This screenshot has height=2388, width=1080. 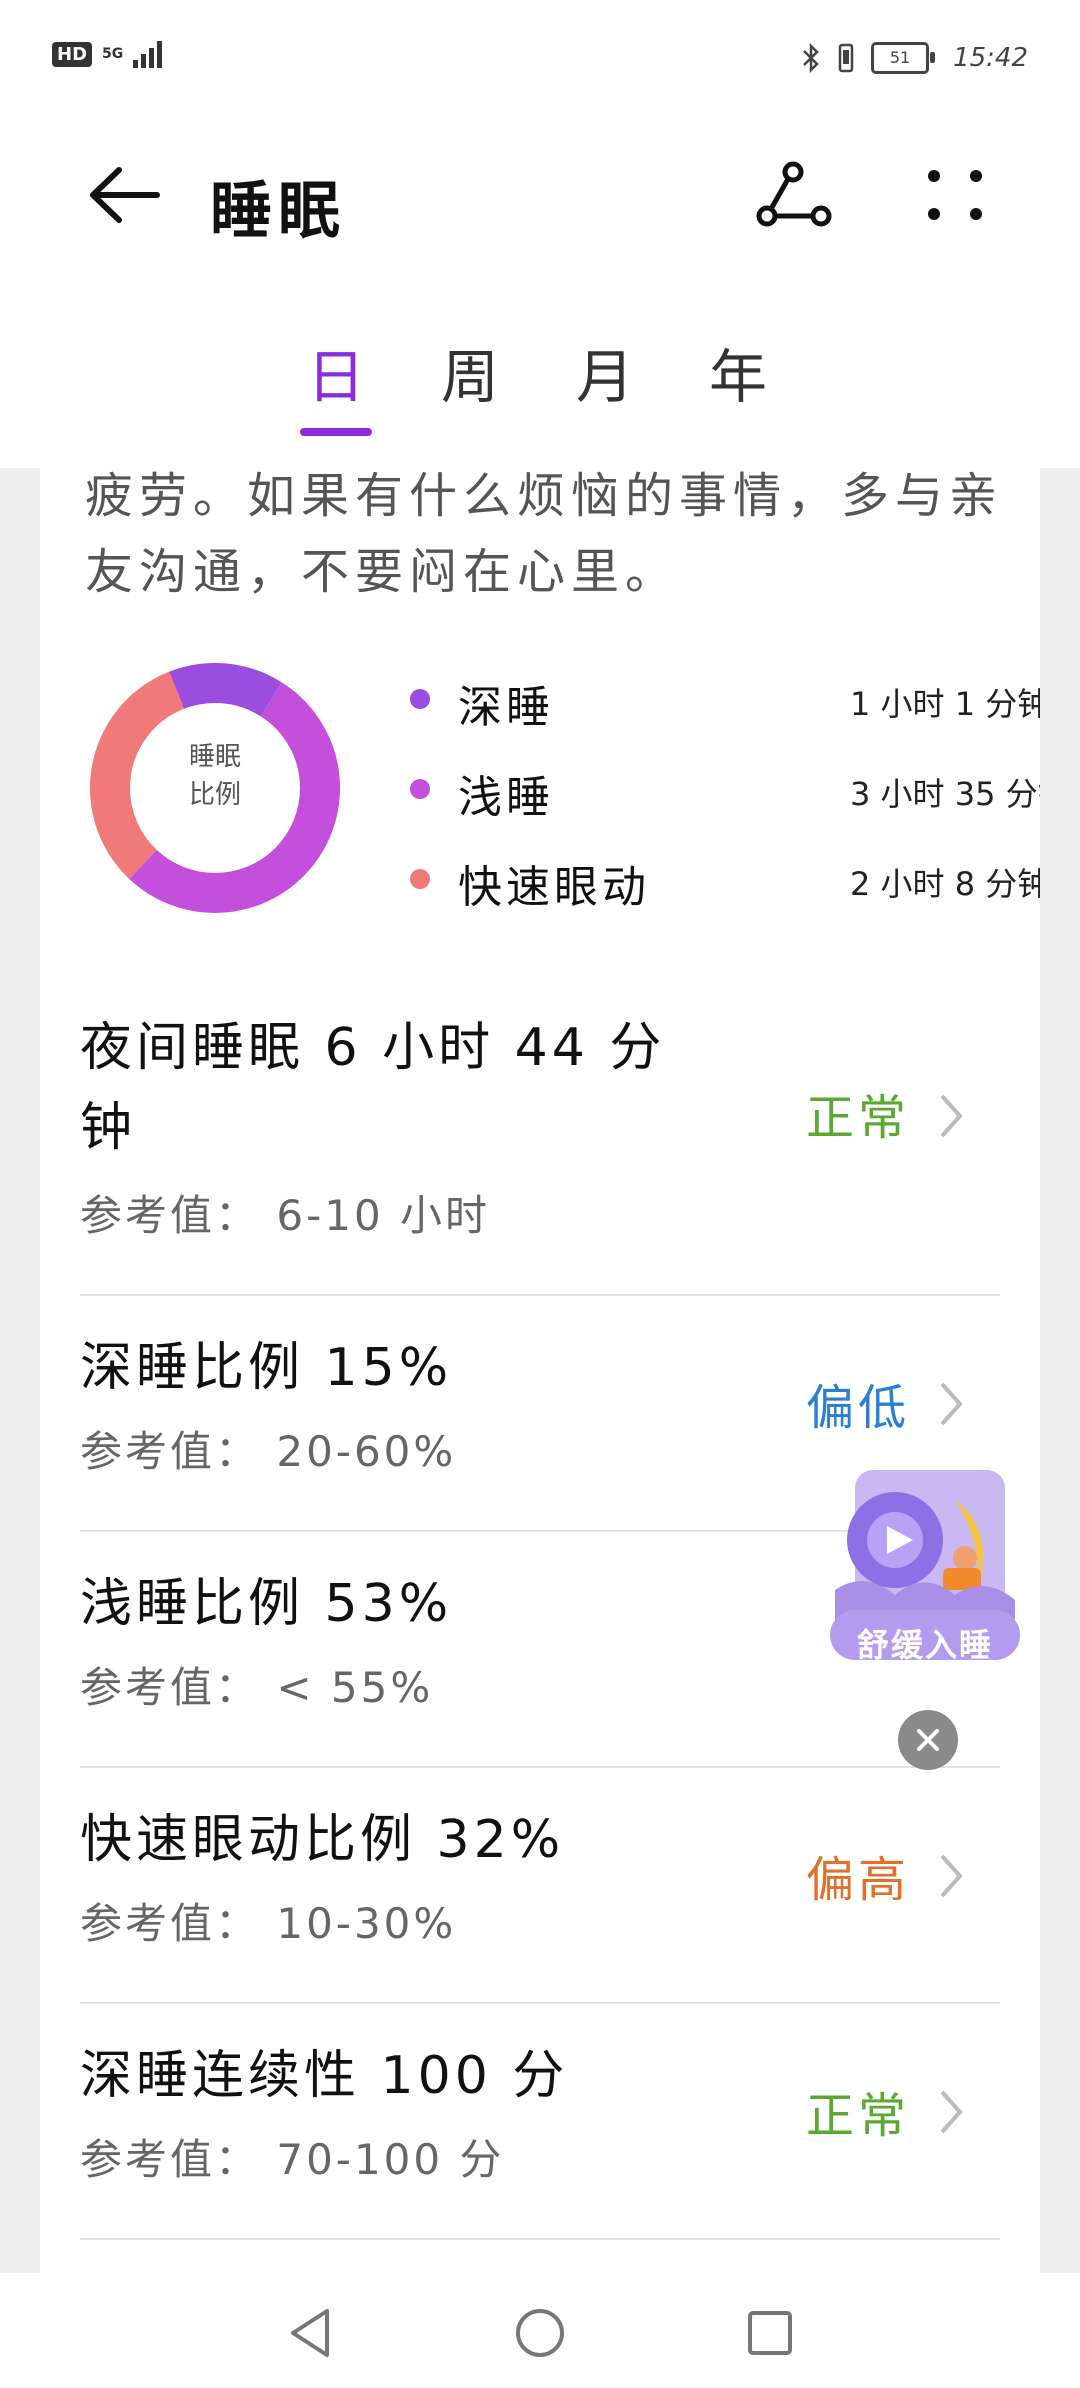 What do you see at coordinates (945, 704) in the screenshot?
I see `legend-value: 1 小时 1 分钟` at bounding box center [945, 704].